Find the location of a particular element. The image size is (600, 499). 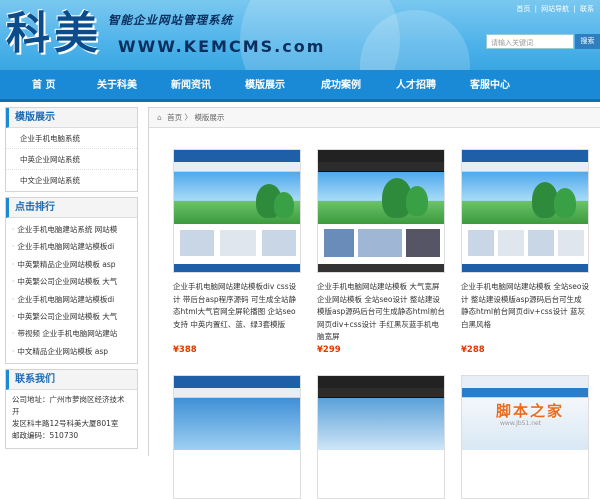

watermark: 脚本之家 is located at coordinates (530, 411).